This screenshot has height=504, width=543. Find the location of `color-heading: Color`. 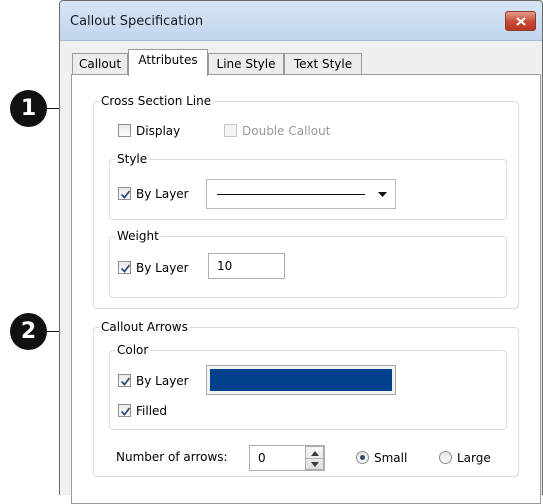

color-heading: Color is located at coordinates (133, 350).